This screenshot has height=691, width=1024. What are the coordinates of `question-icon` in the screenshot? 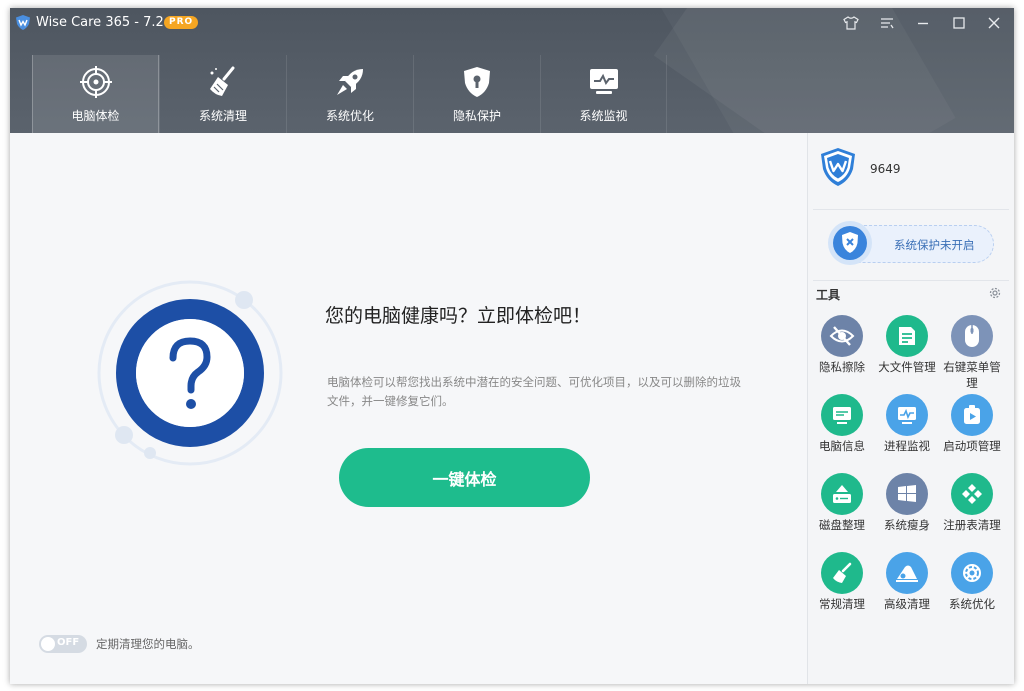 It's located at (190, 373).